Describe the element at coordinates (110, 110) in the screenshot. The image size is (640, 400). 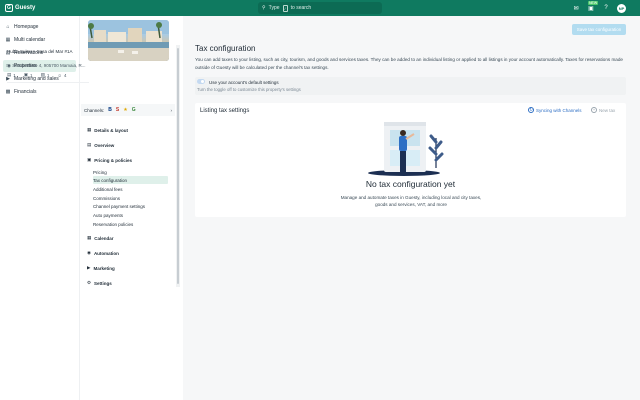
I see `booking-channel-icon: B` at that location.